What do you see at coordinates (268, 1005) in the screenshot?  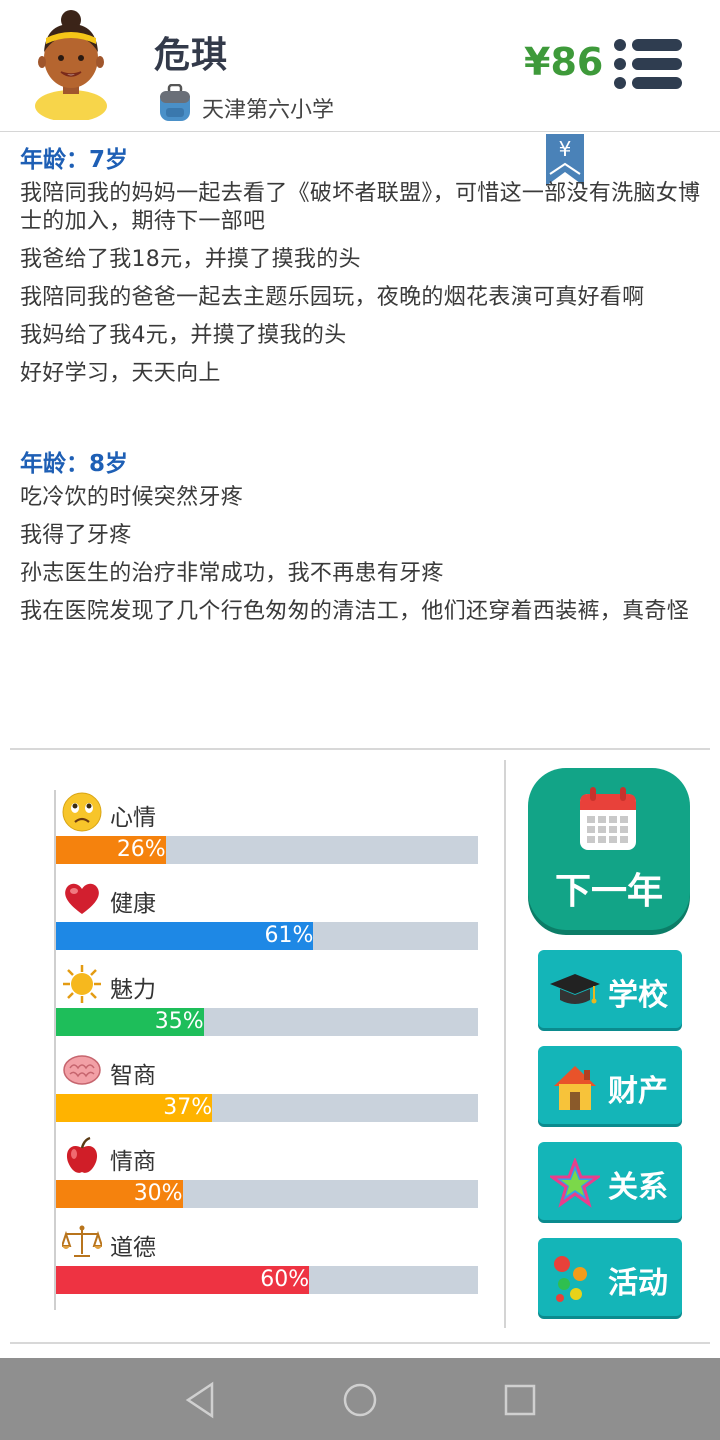 I see `stat-charm: 魅力 35%` at bounding box center [268, 1005].